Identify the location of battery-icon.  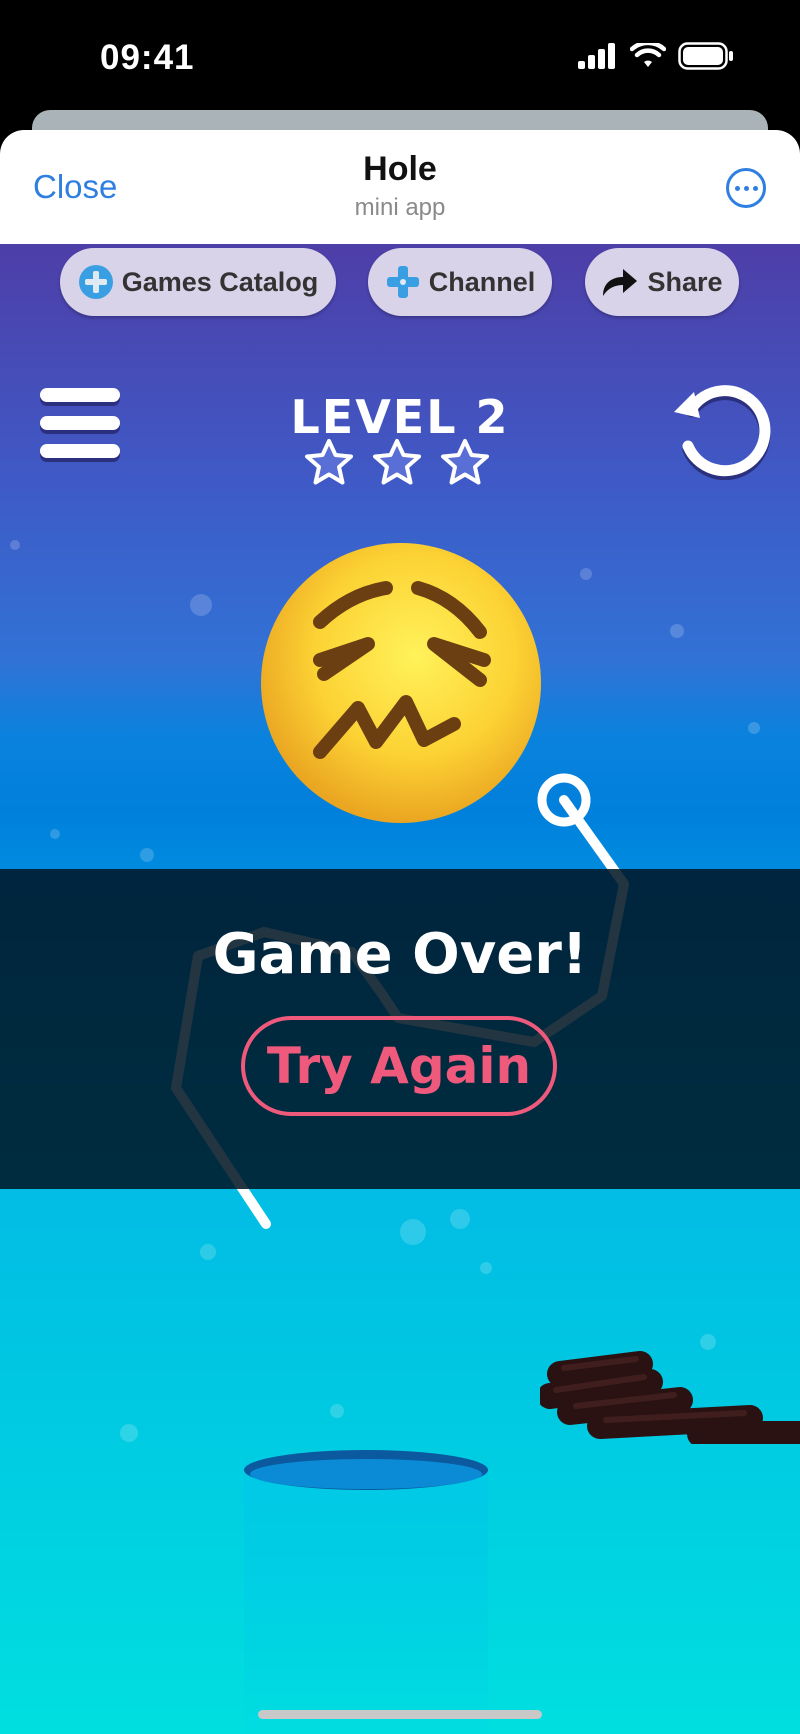
(705, 56).